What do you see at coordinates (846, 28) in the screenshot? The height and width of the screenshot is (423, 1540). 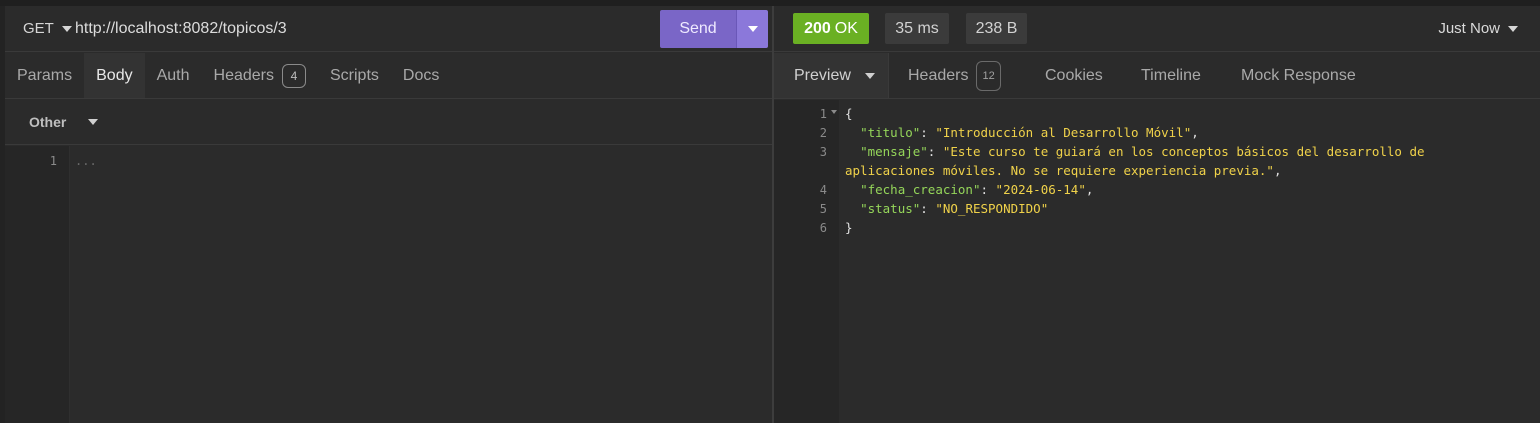 I see `status-text: OK` at bounding box center [846, 28].